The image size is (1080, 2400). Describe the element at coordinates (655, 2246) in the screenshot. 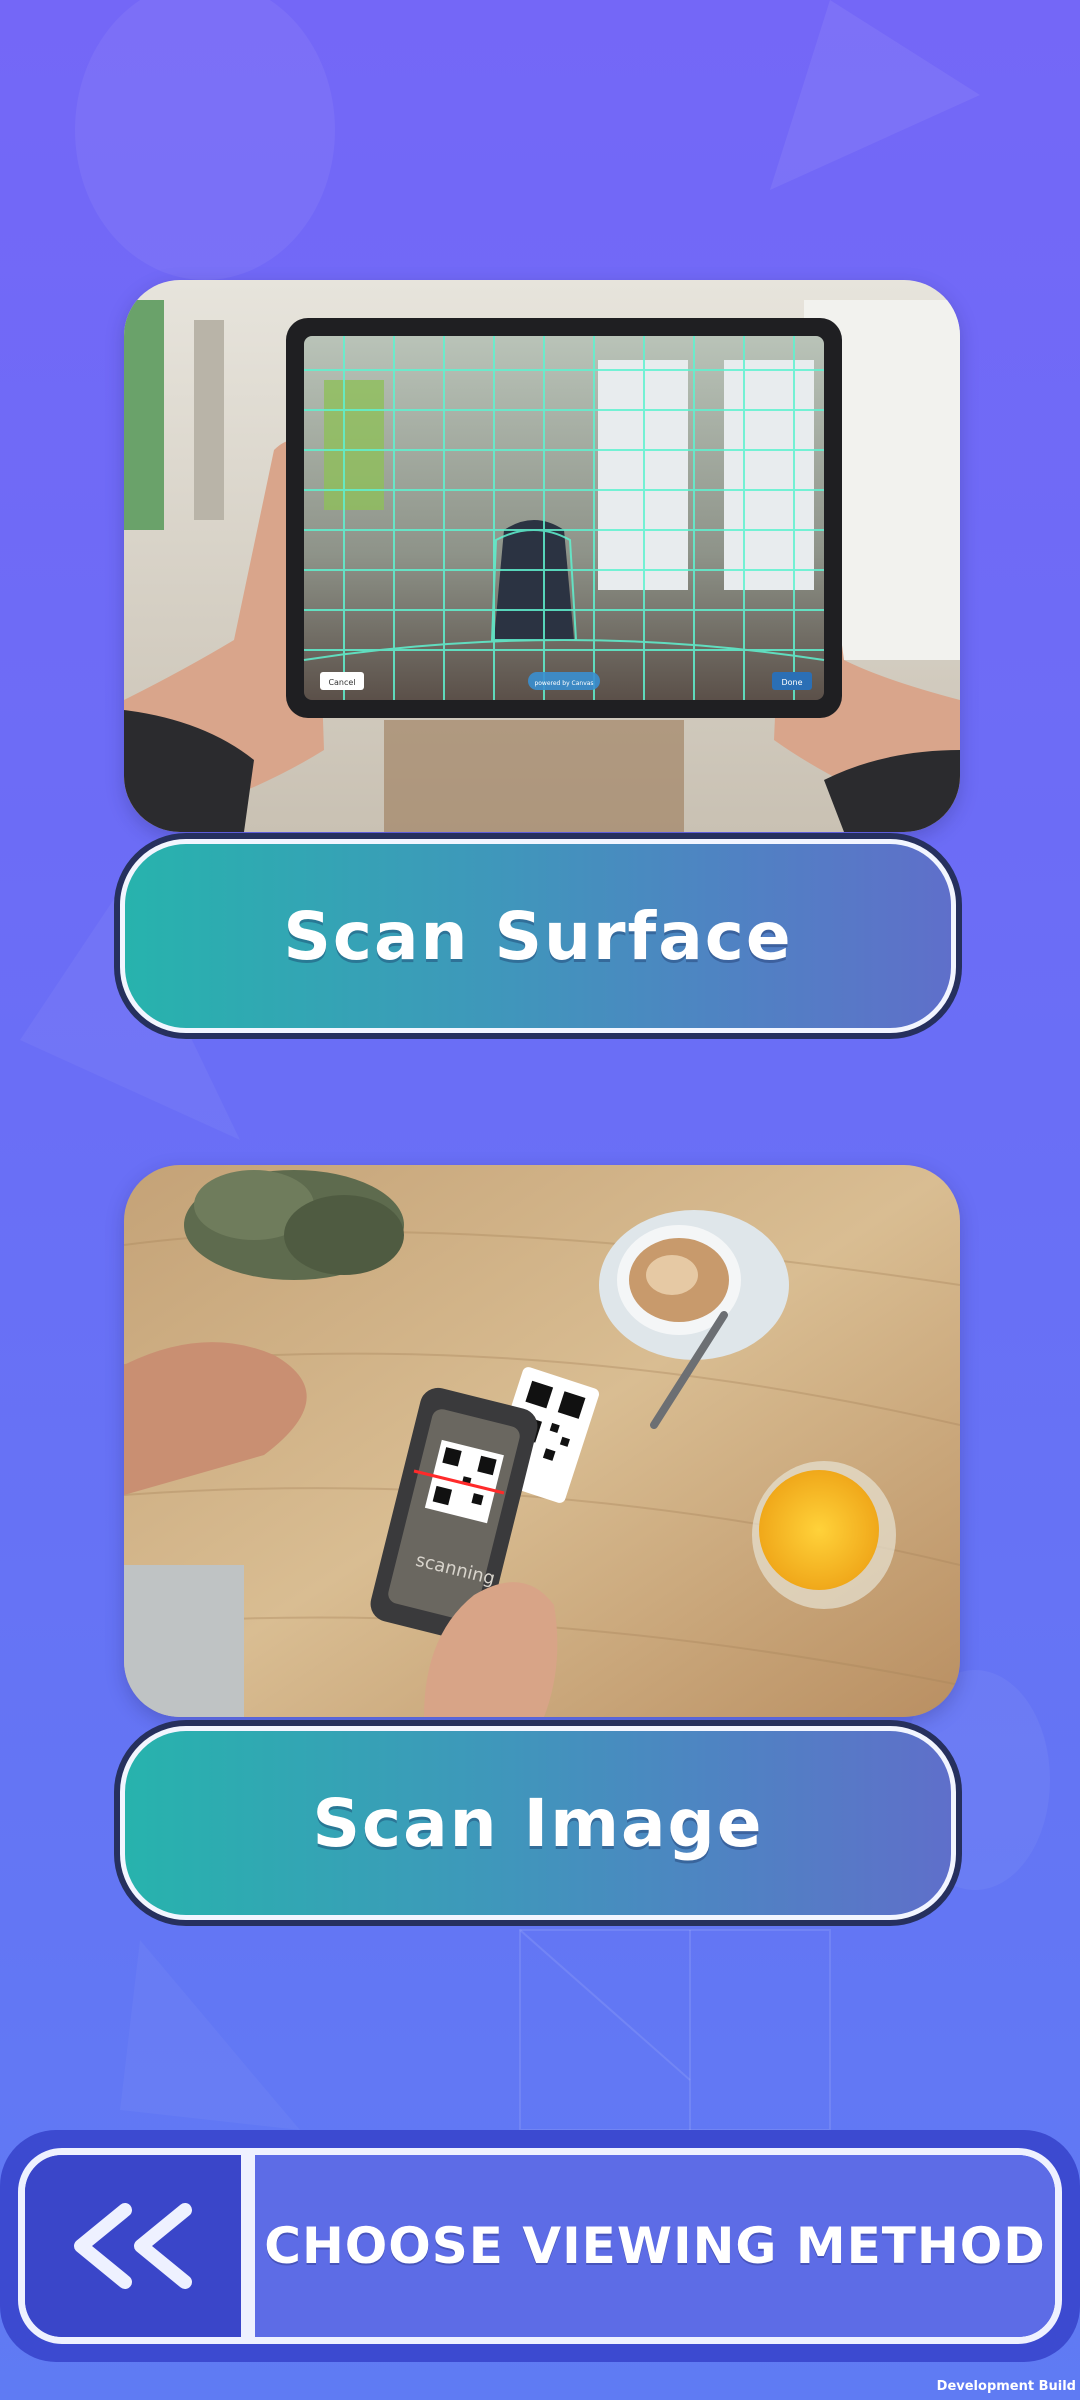

I see `screen-title: CHOOSE VIEWING METHOD` at that location.